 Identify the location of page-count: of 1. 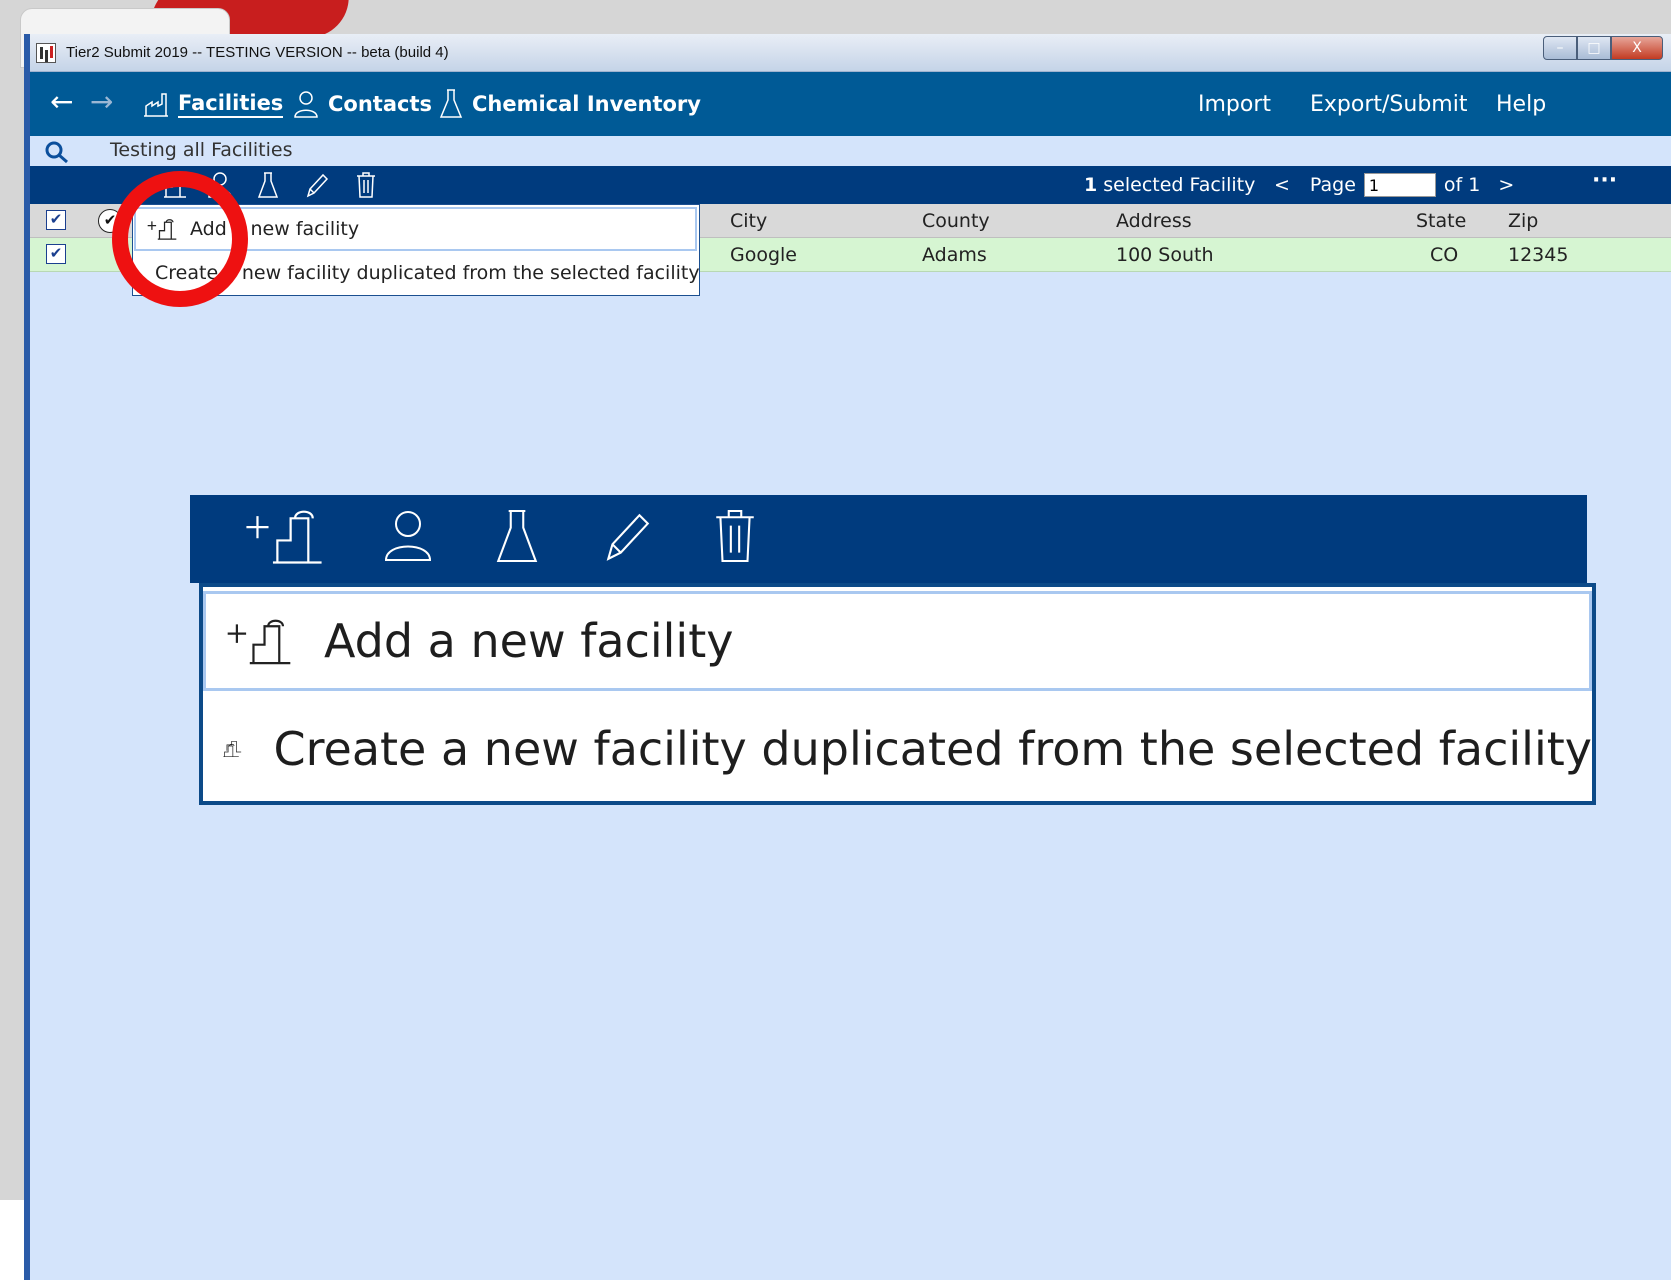
(1462, 185).